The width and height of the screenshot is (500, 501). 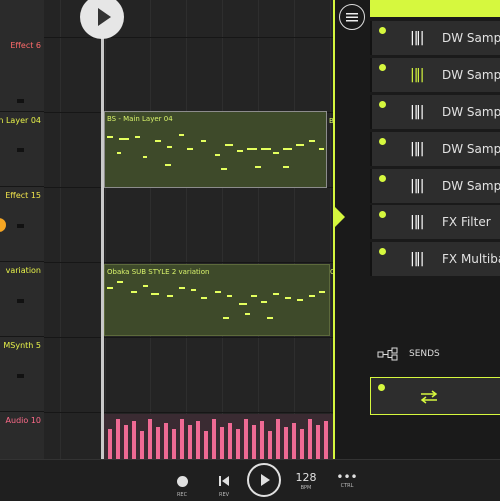 I want to click on track-name: Audio 10, so click(x=23, y=420).